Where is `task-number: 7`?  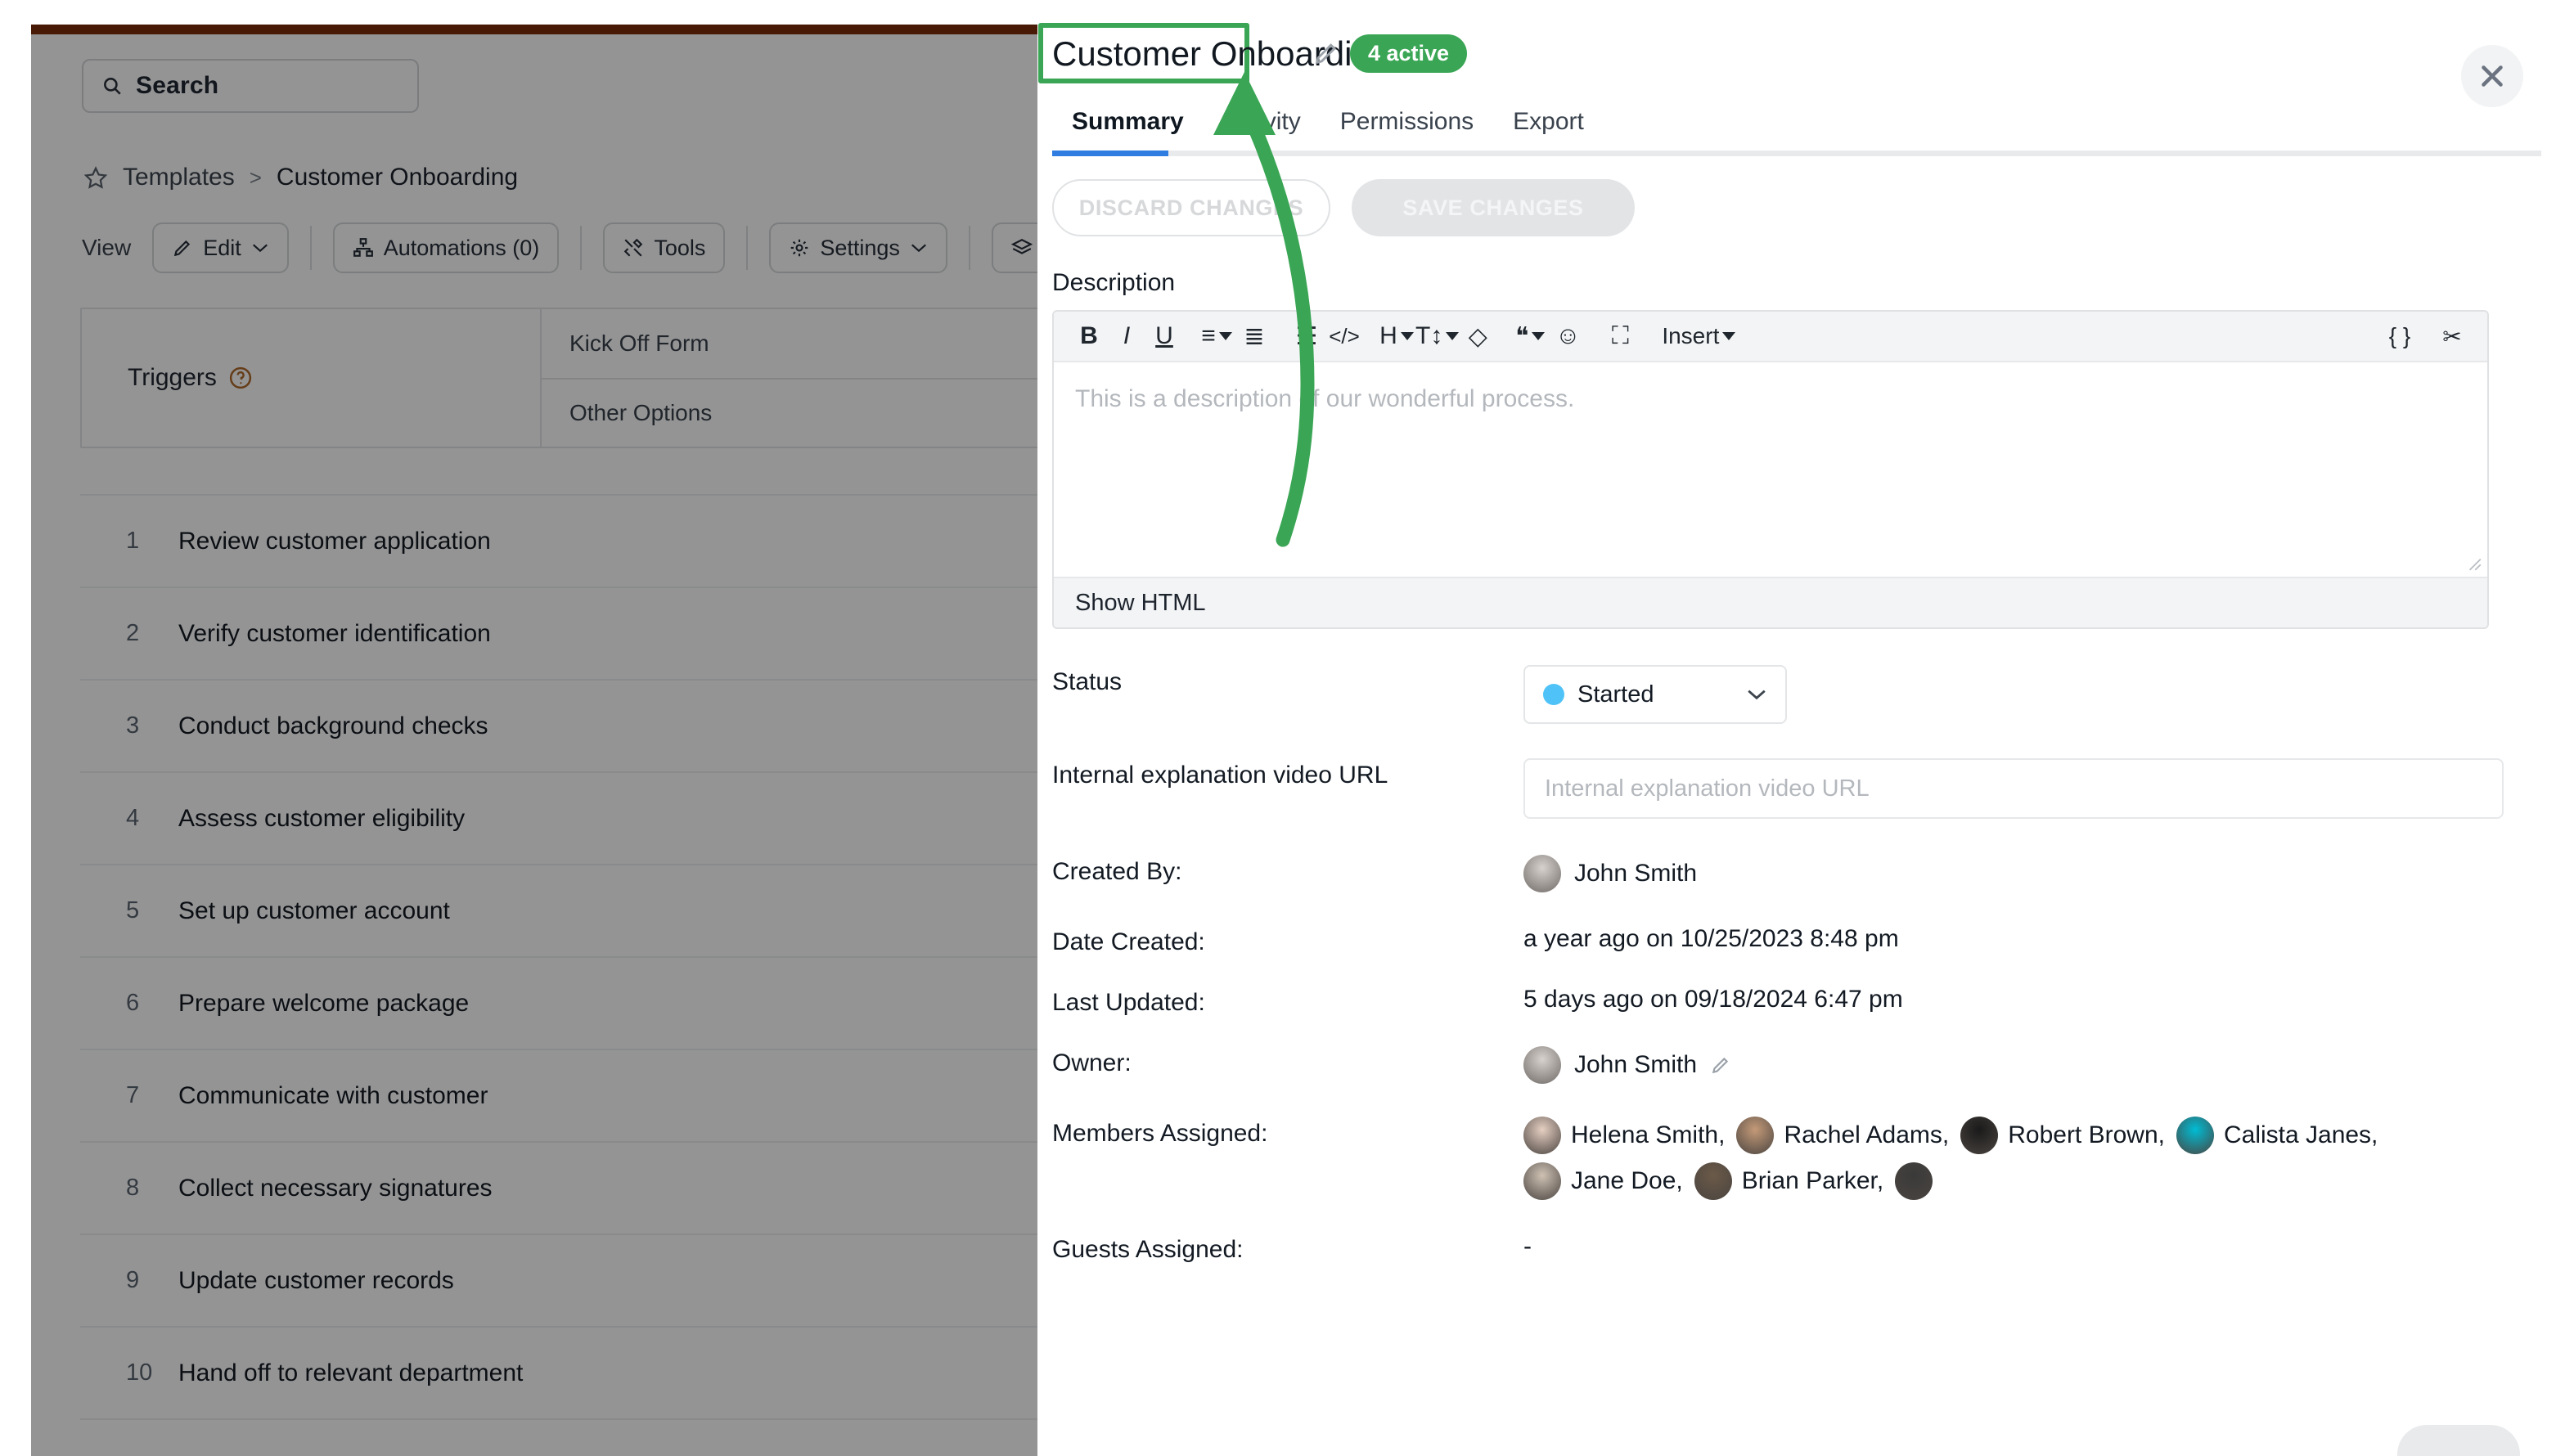 task-number: 7 is located at coordinates (133, 1095).